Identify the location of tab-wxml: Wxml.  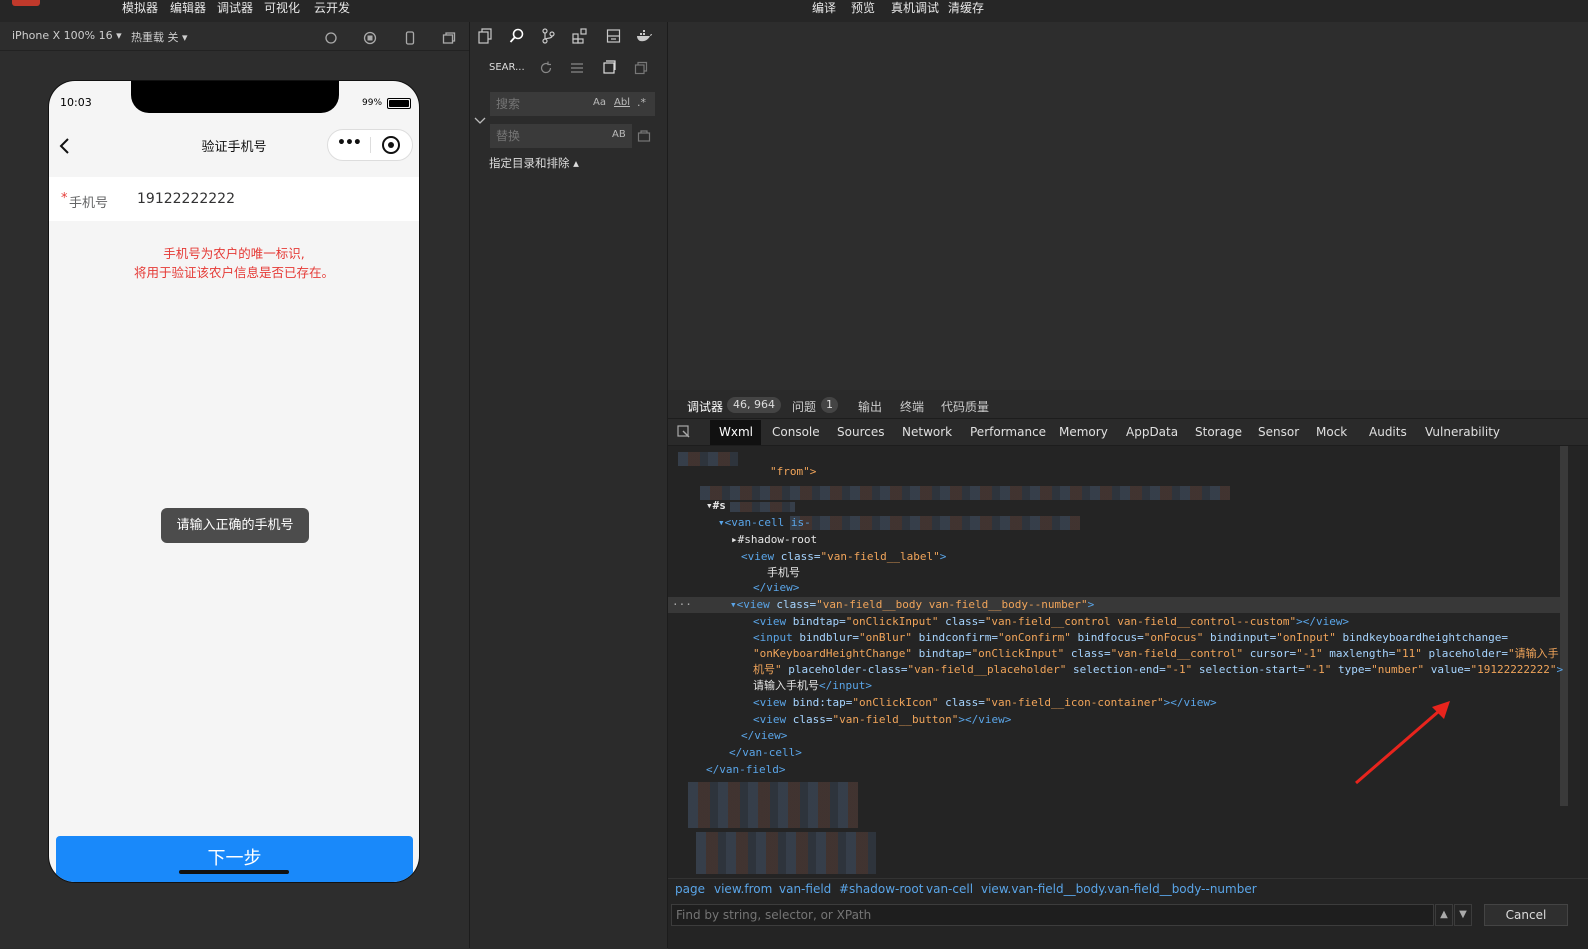
(736, 432).